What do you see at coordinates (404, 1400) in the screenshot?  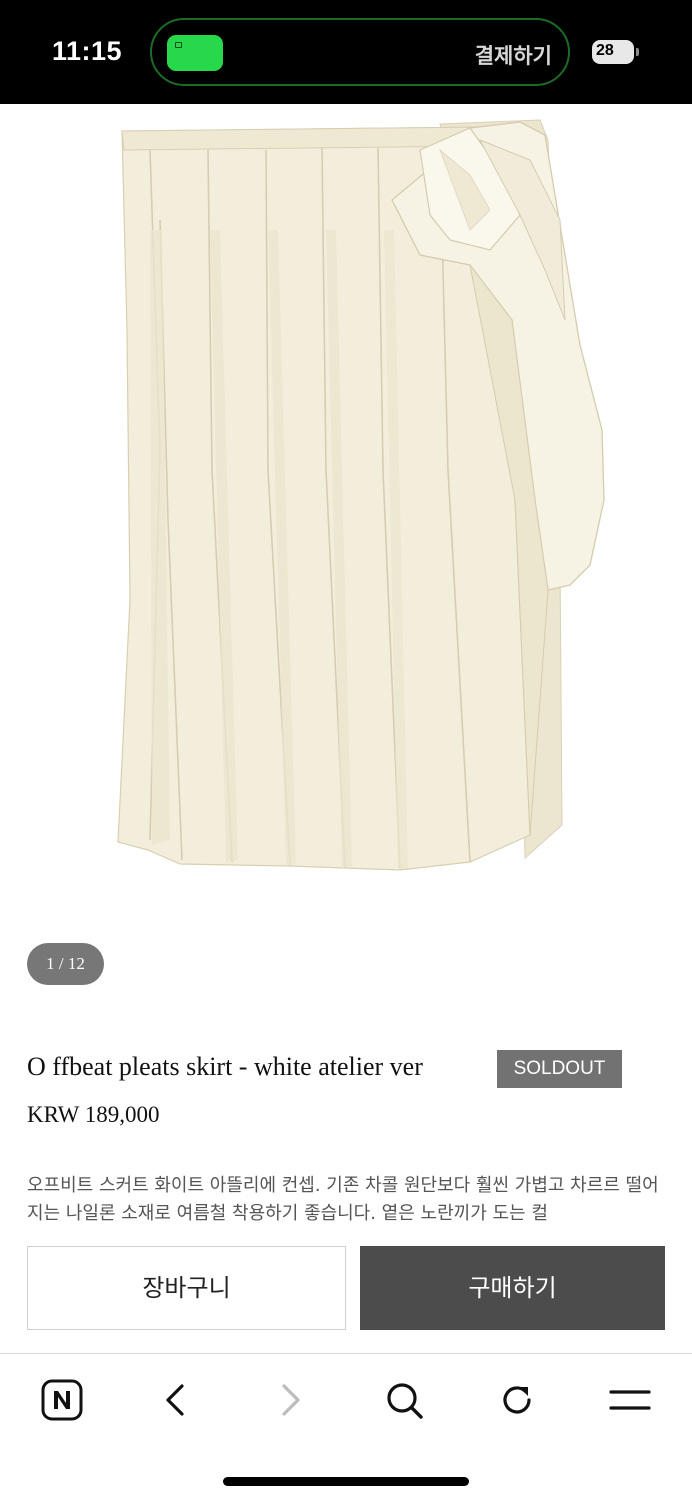 I see `search-icon` at bounding box center [404, 1400].